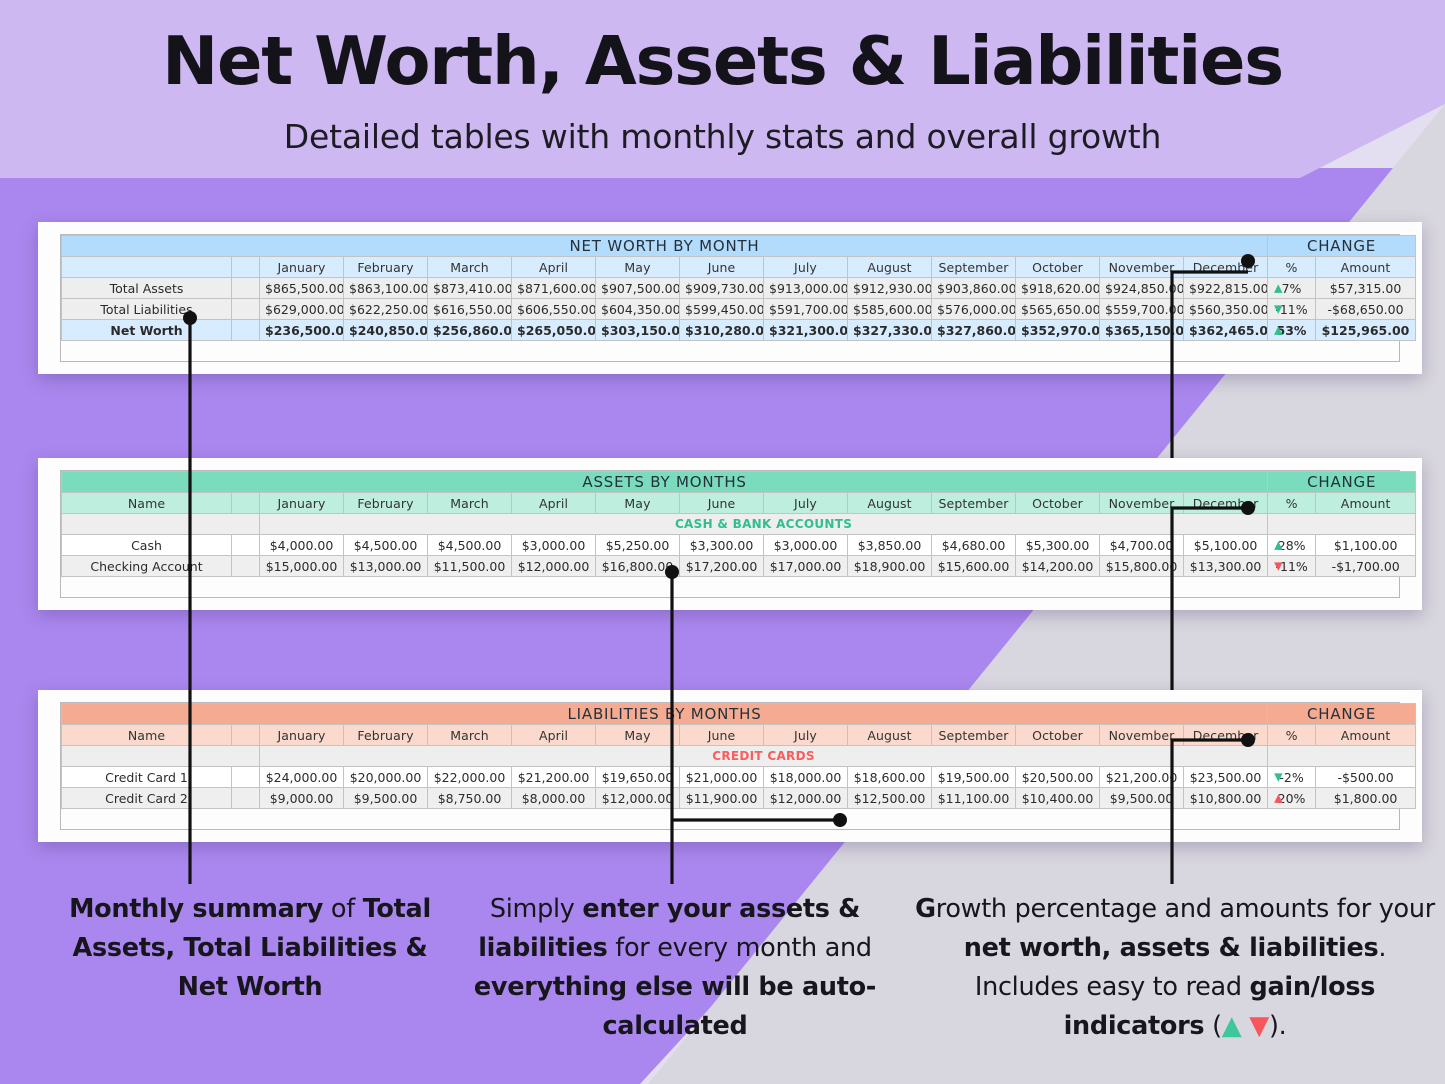 The height and width of the screenshot is (1084, 1445). I want to click on cell-july: $12,000.00, so click(805, 798).